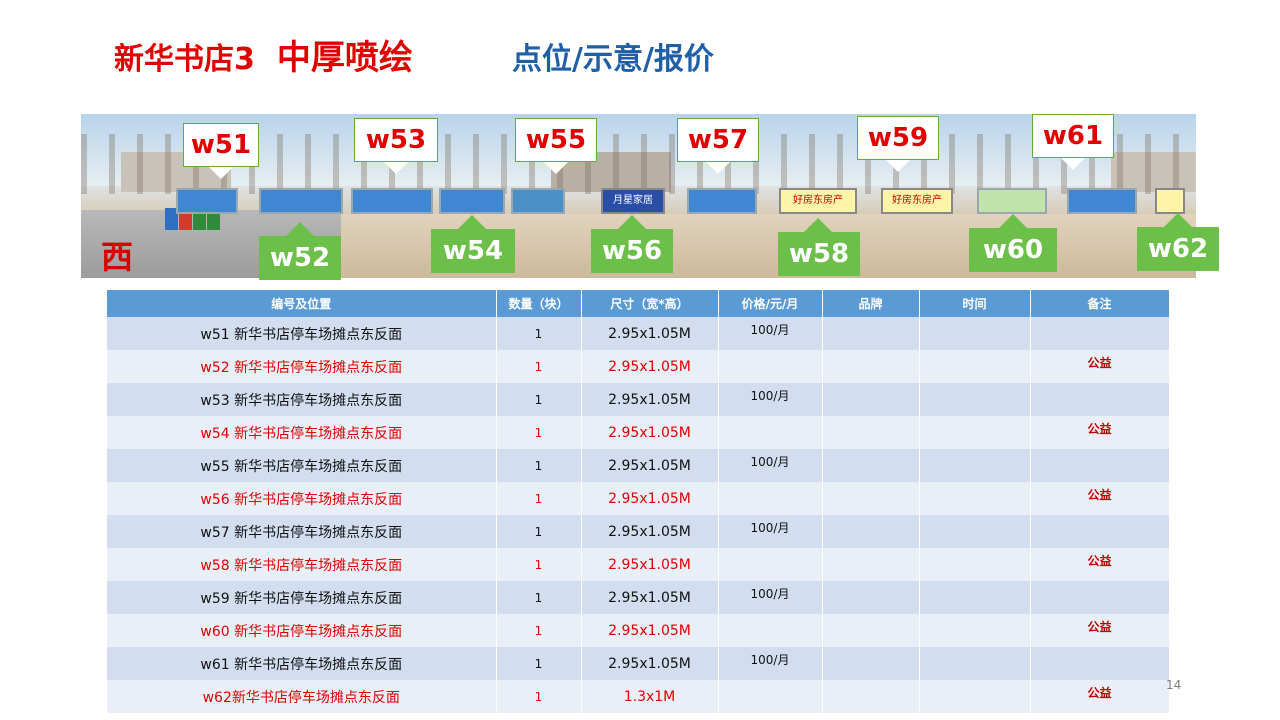 The height and width of the screenshot is (720, 1280). I want to click on cell-position: w53 新华书店停车场摊点东反面, so click(302, 399).